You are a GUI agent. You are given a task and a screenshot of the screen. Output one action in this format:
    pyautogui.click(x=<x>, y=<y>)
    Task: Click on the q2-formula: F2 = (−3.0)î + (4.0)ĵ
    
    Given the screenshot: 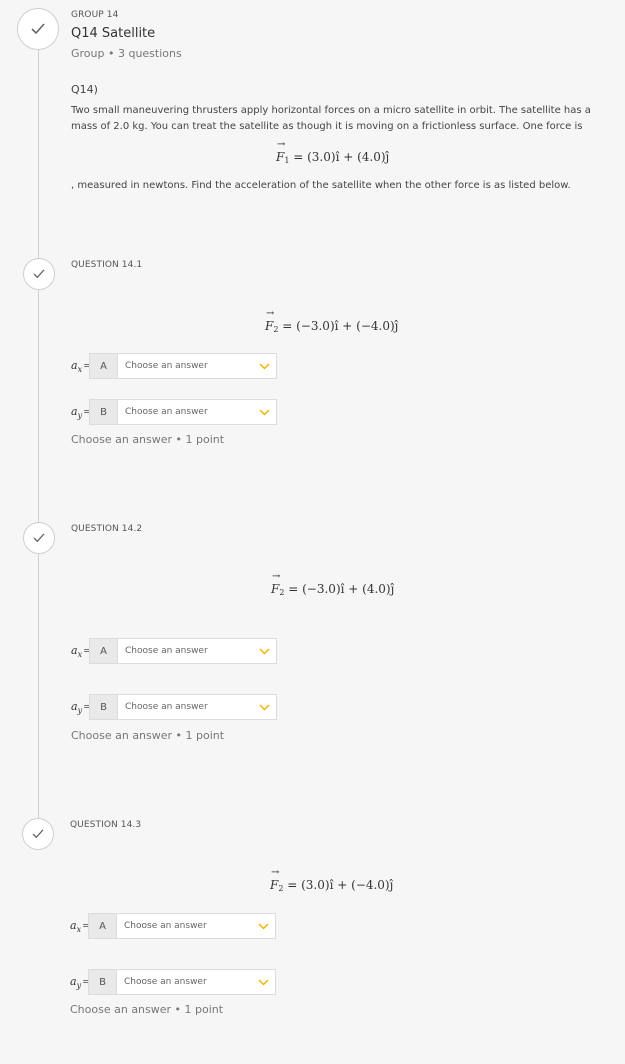 What is the action you would take?
    pyautogui.click(x=333, y=584)
    